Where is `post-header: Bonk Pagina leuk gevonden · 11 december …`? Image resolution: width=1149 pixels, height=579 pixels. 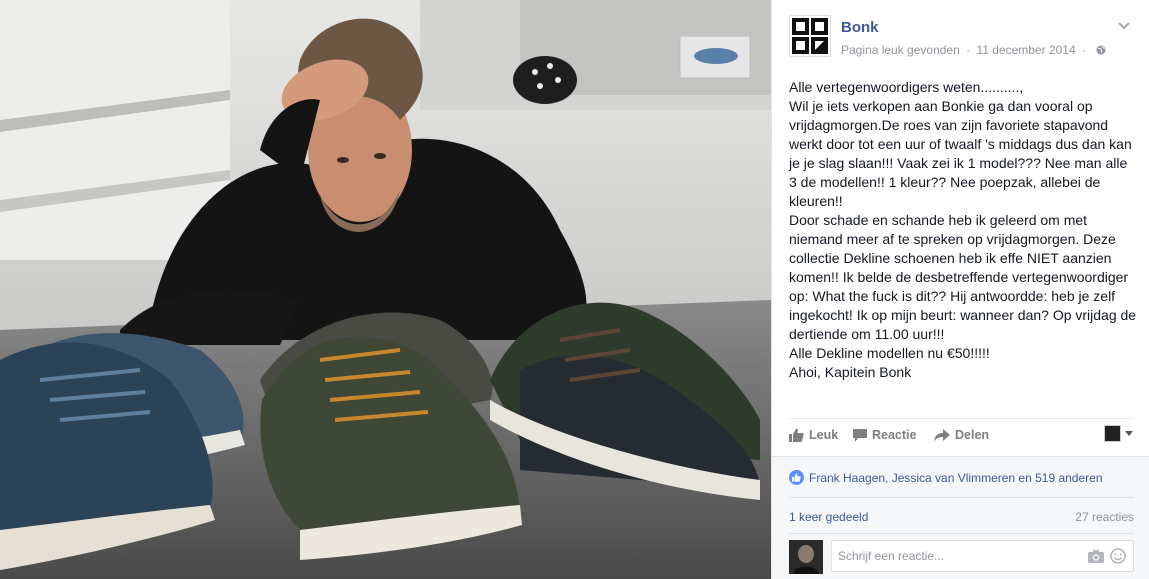 post-header: Bonk Pagina leuk gevonden · 11 december … is located at coordinates (961, 38).